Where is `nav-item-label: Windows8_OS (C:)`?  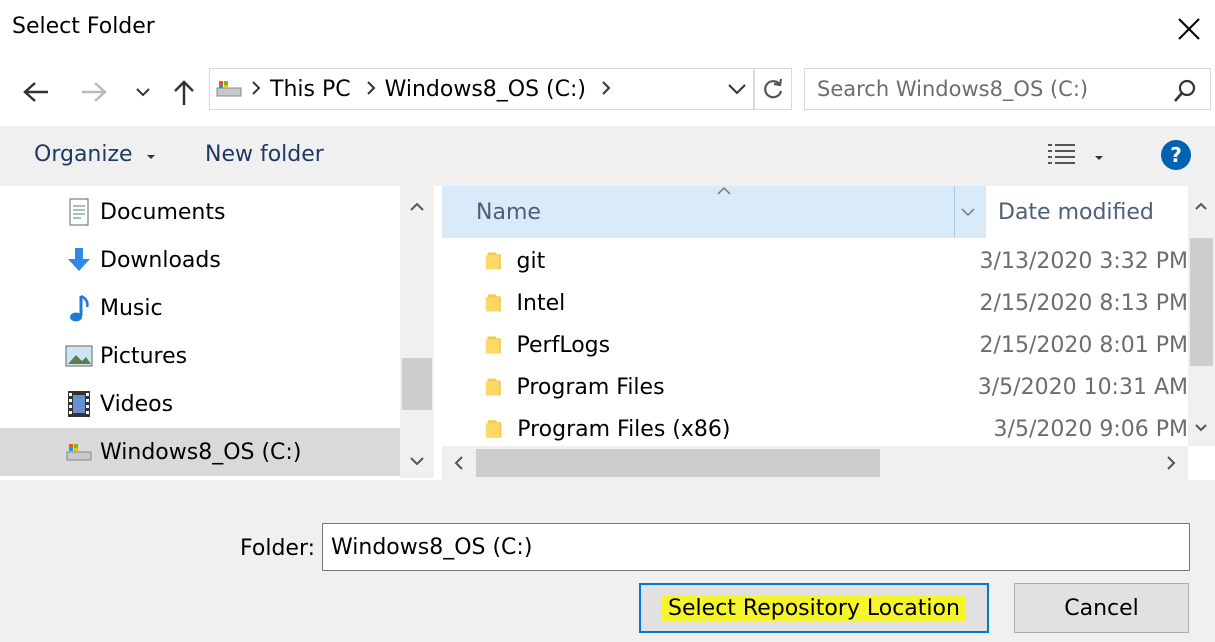 nav-item-label: Windows8_OS (C:) is located at coordinates (201, 452).